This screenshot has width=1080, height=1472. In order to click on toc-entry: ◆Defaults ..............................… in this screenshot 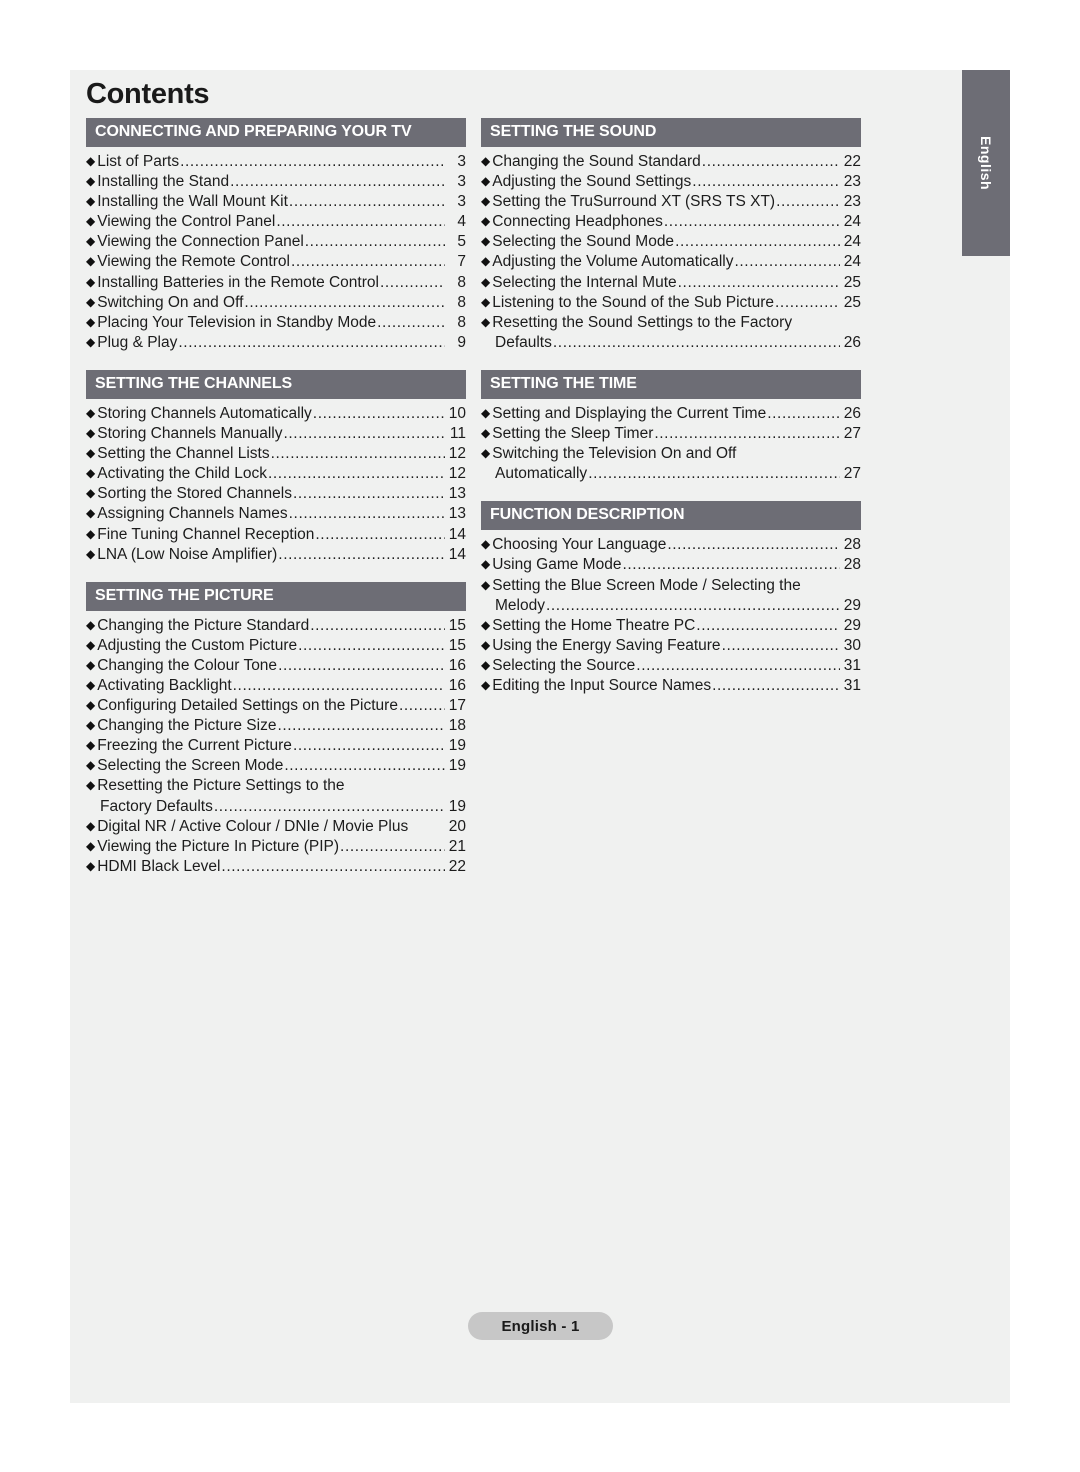, I will do `click(671, 343)`.